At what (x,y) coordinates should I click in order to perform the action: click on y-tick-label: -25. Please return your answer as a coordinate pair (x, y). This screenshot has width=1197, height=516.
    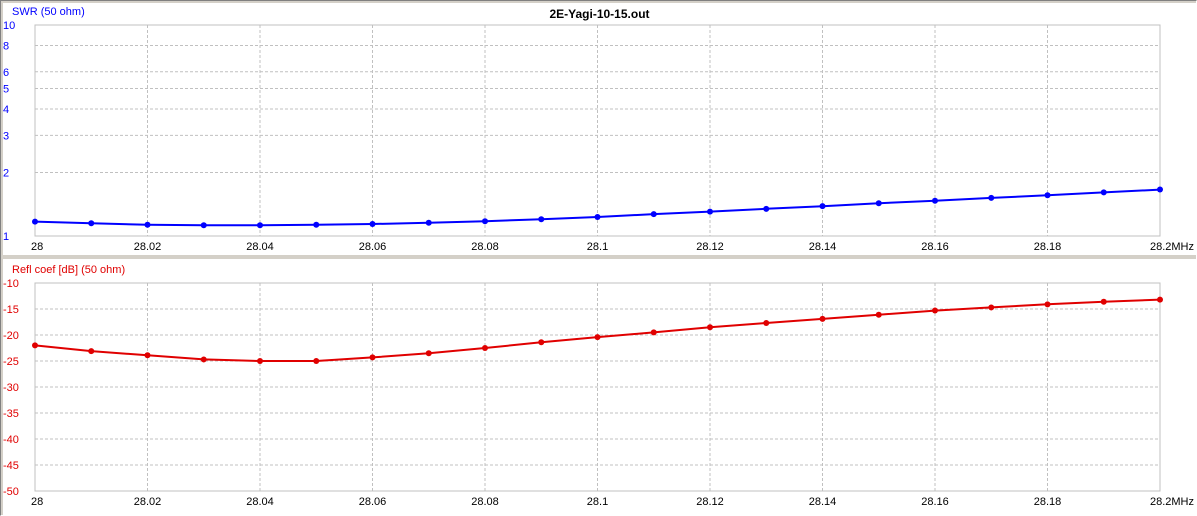
    Looking at the image, I should click on (11, 362).